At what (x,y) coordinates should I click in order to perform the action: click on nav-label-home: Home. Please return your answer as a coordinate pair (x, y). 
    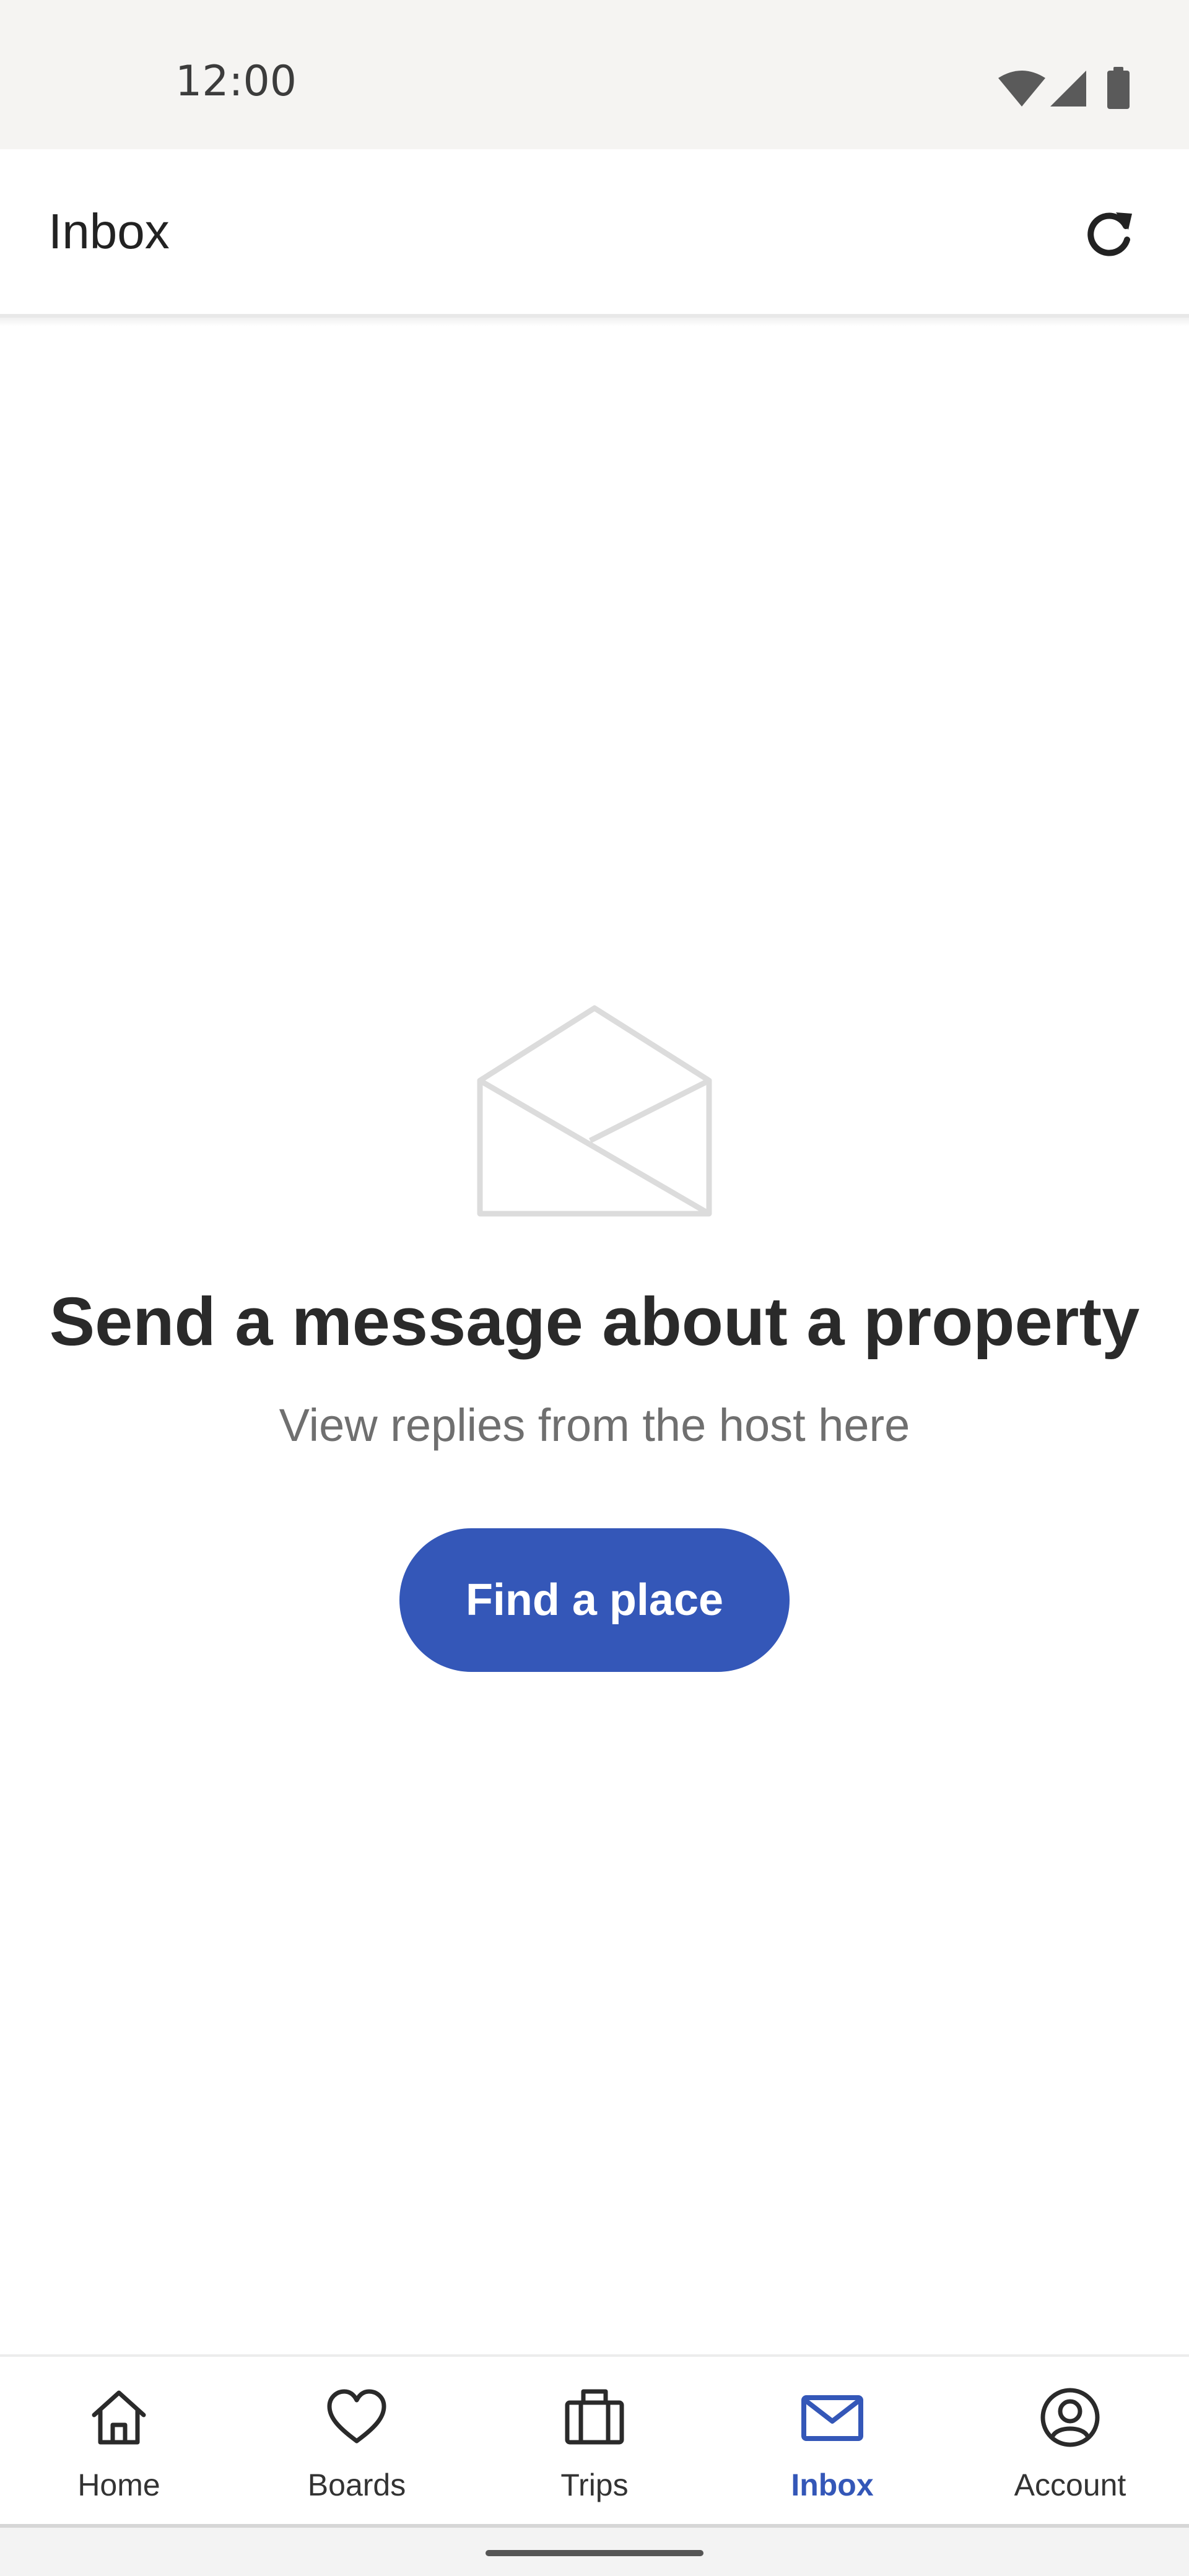
    Looking at the image, I should click on (118, 2485).